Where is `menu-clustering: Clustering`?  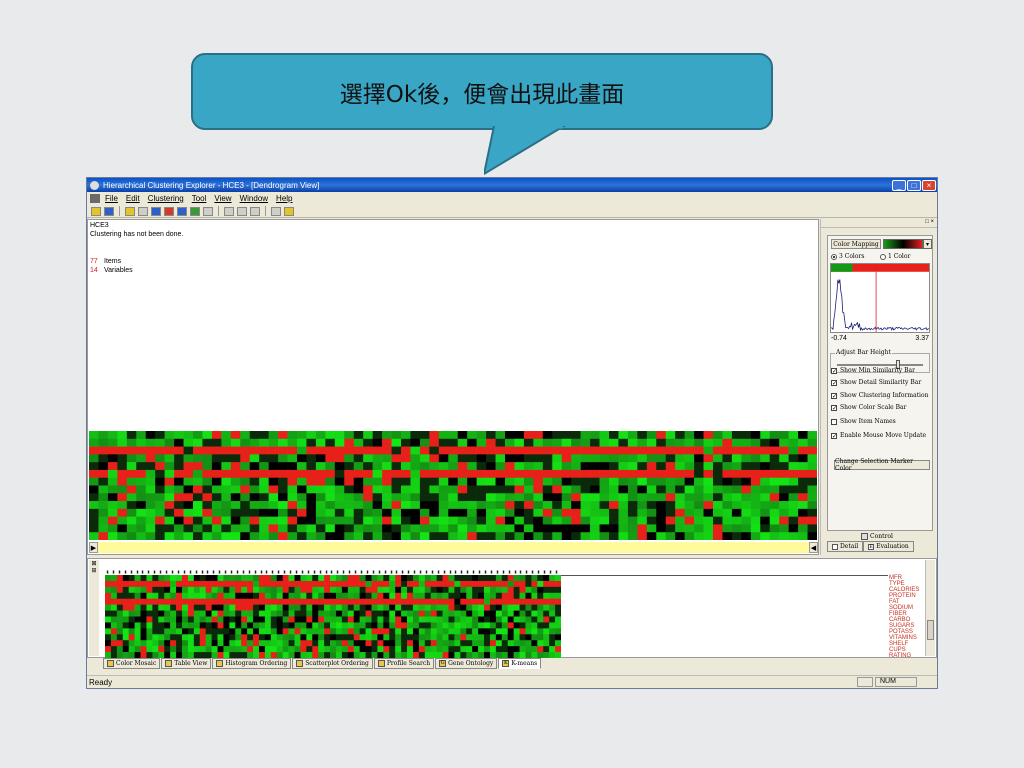 menu-clustering: Clustering is located at coordinates (166, 198).